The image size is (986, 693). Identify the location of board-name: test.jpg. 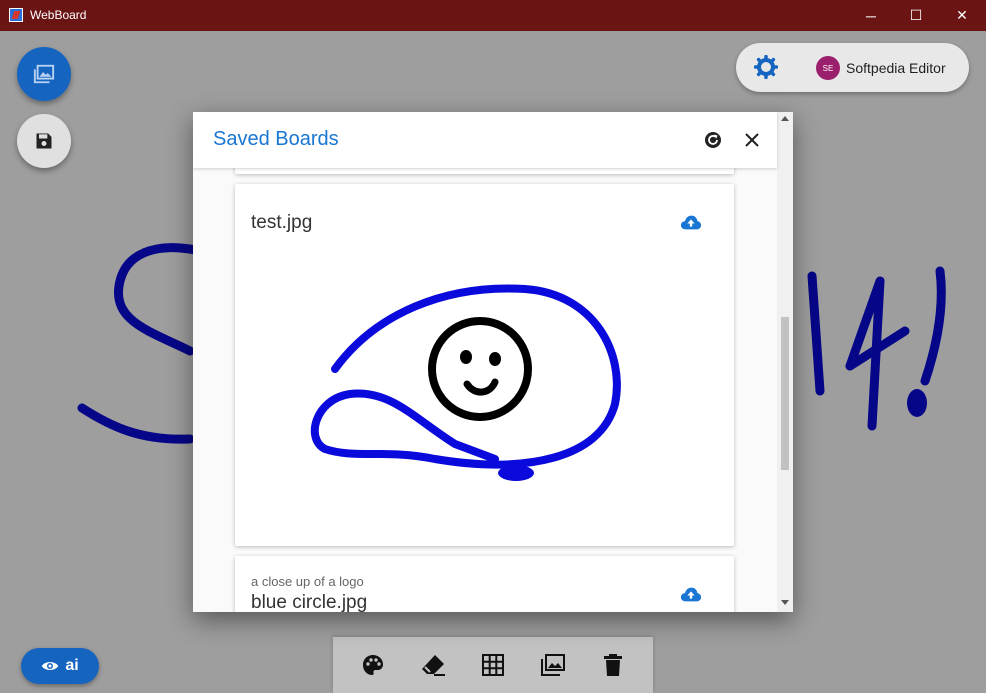
(282, 222).